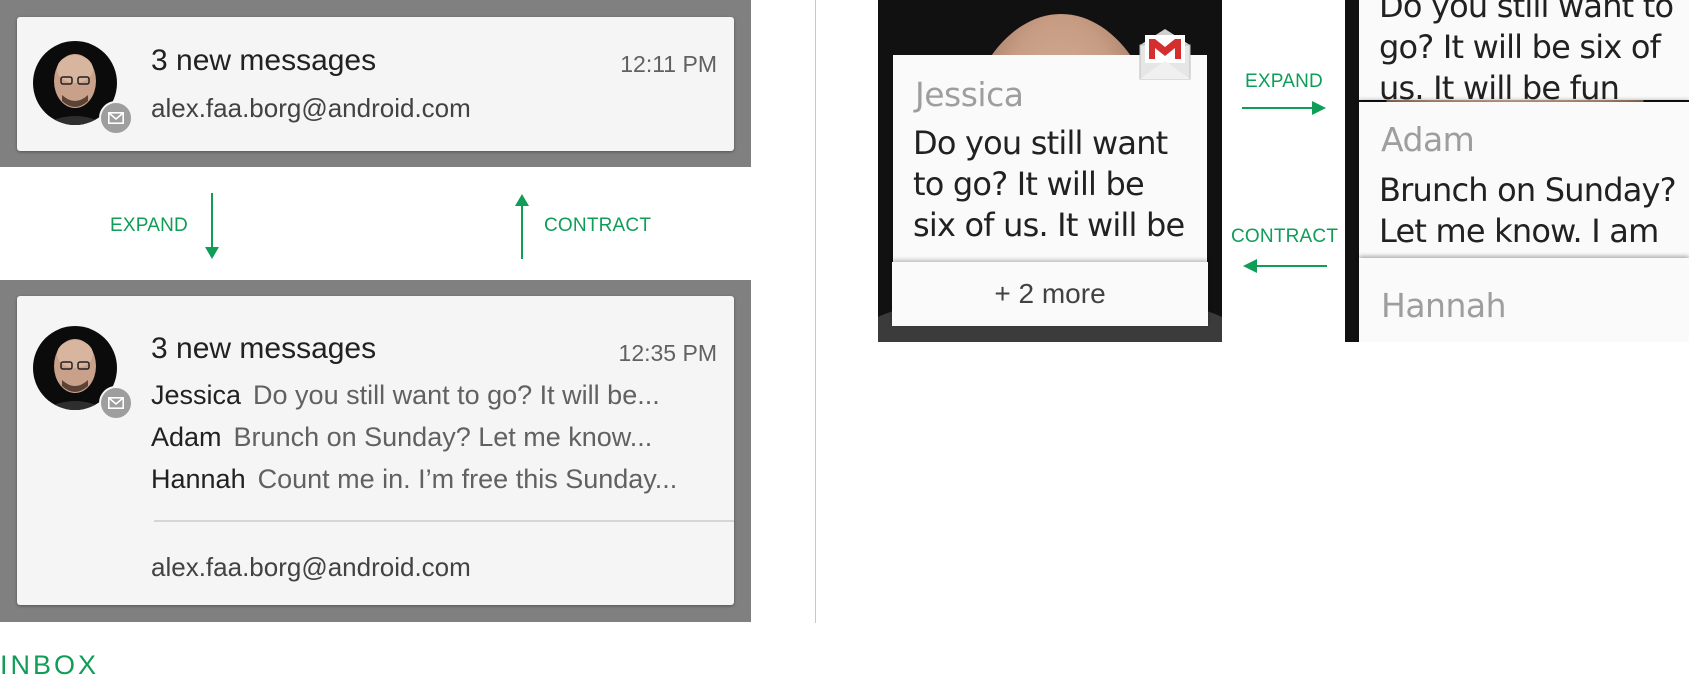 The width and height of the screenshot is (1689, 685). I want to click on section-divider, so click(815, 311).